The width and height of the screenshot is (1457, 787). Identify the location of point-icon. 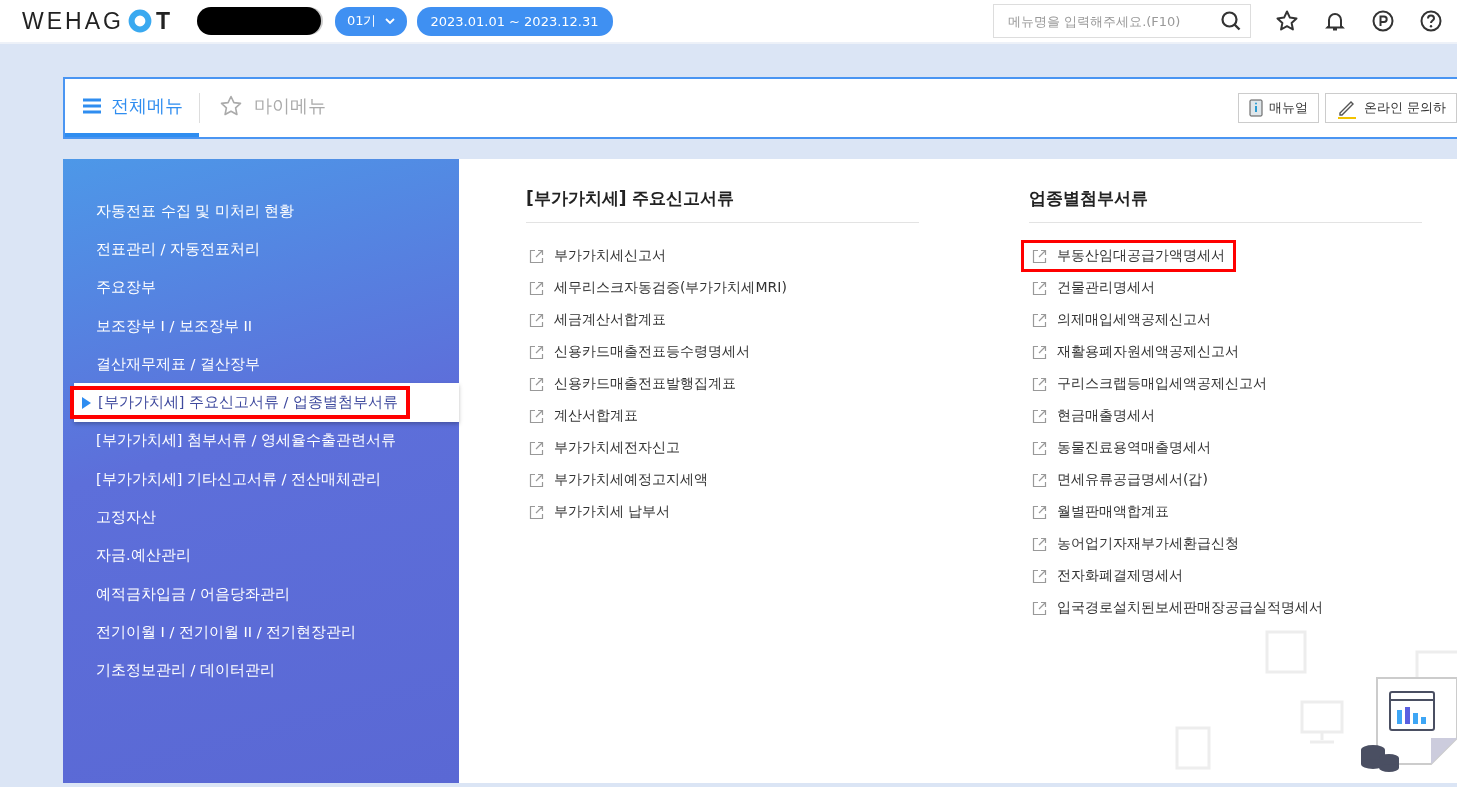
(1383, 21).